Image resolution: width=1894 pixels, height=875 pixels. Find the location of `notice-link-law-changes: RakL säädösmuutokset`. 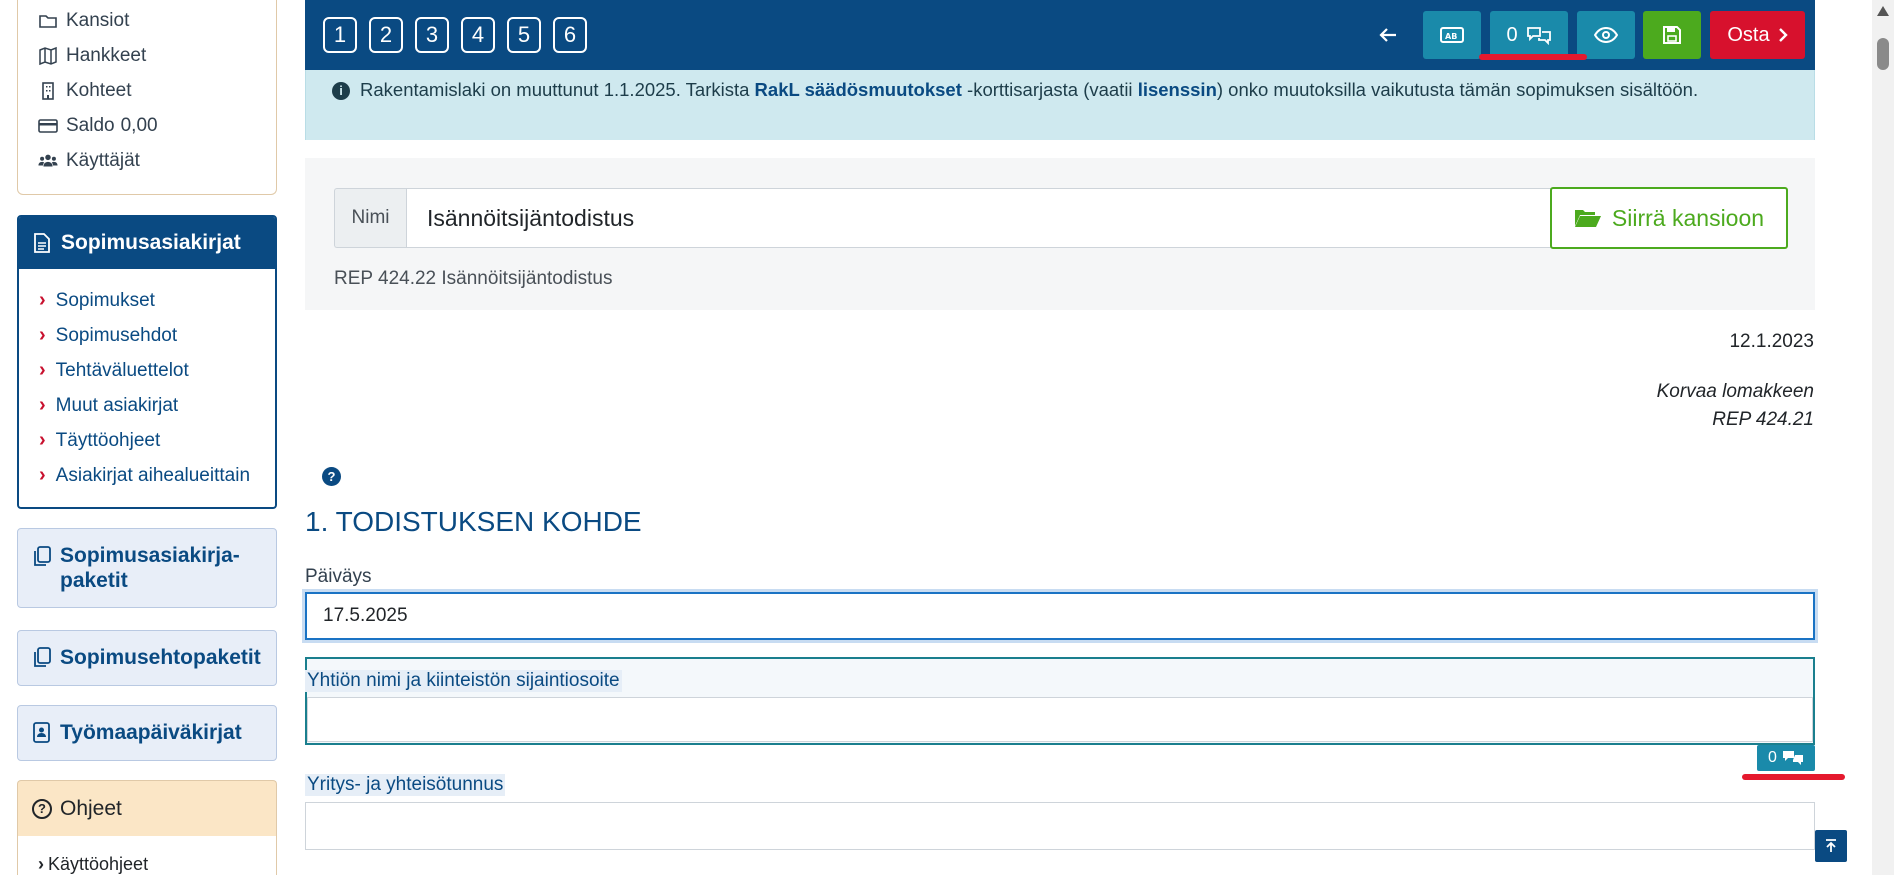

notice-link-law-changes: RakL säädösmuutokset is located at coordinates (858, 89).